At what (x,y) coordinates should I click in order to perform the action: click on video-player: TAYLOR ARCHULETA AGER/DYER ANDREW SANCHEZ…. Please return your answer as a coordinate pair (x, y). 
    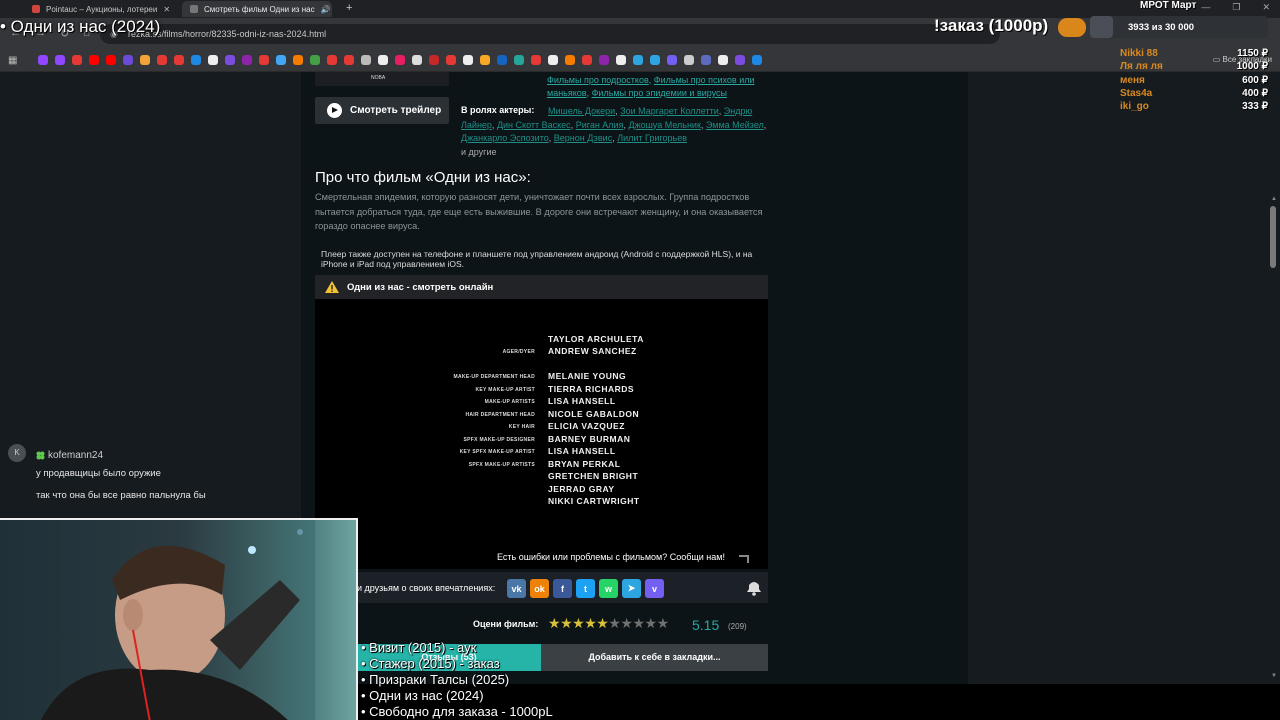
    Looking at the image, I should click on (541, 434).